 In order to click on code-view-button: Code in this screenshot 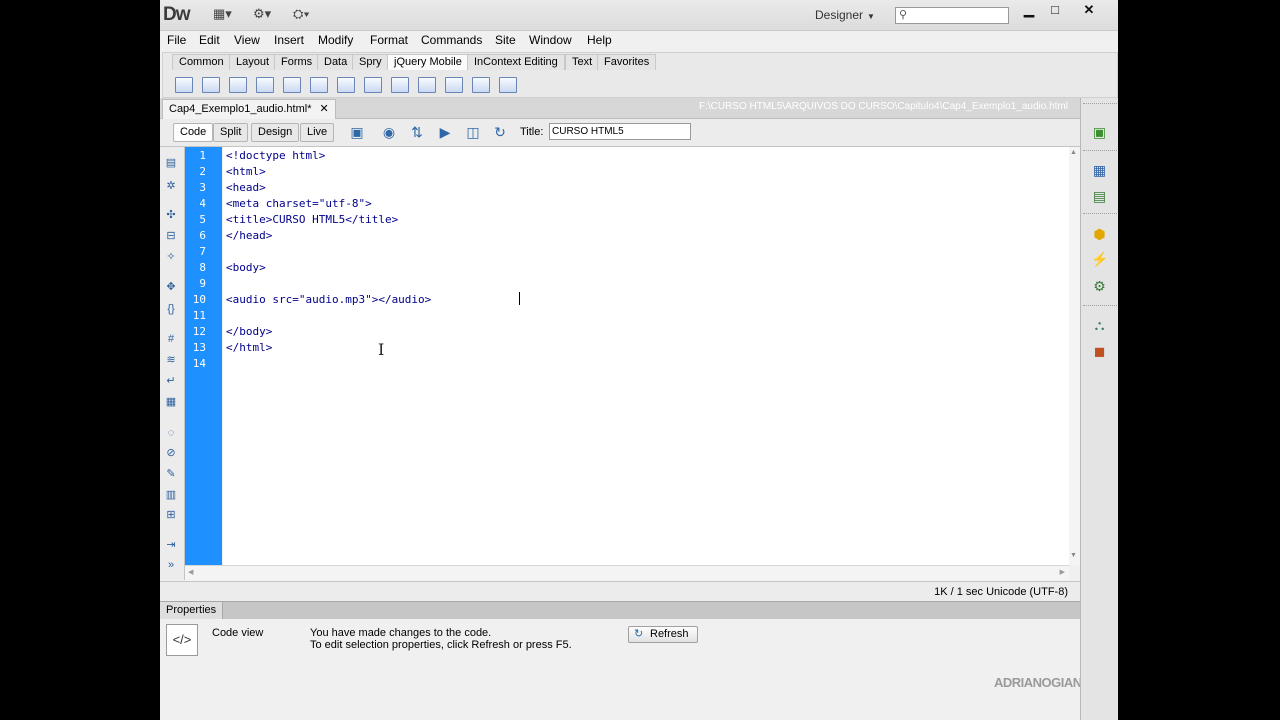, I will do `click(193, 132)`.